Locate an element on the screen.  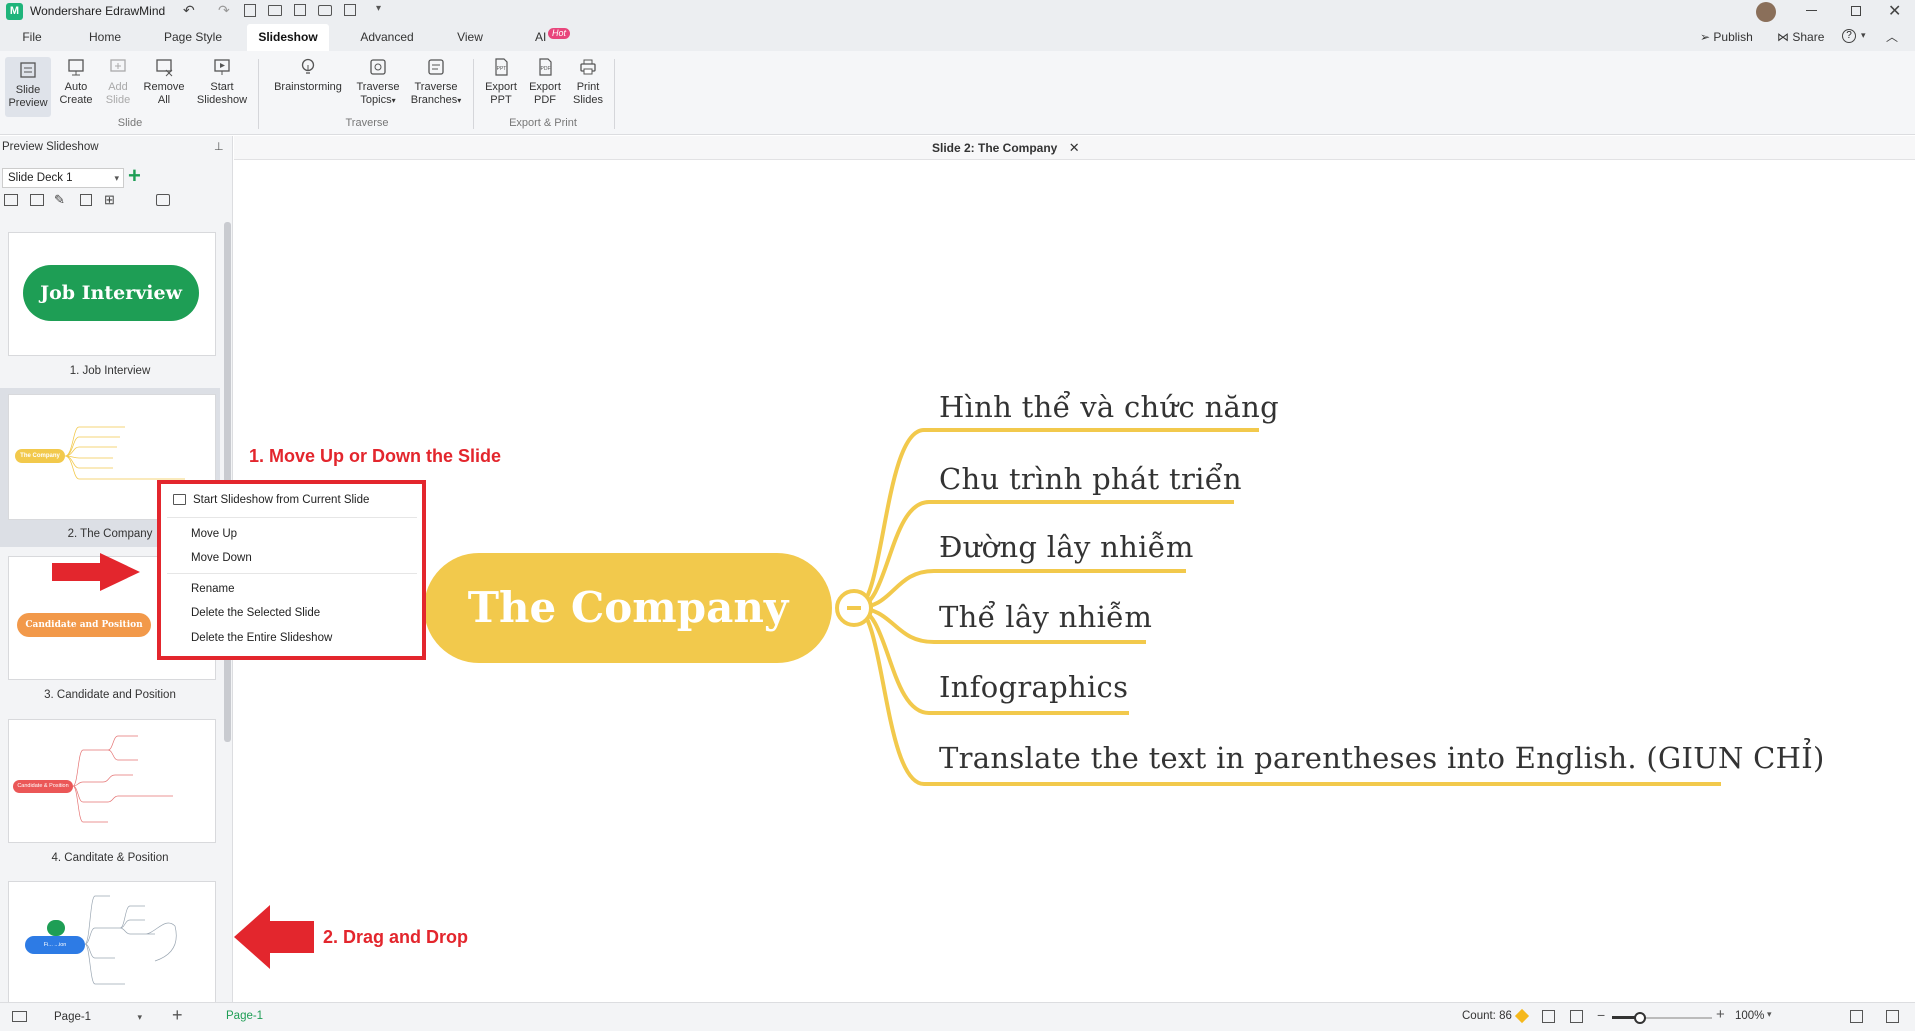
help-button: ? is located at coordinates (1849, 36).